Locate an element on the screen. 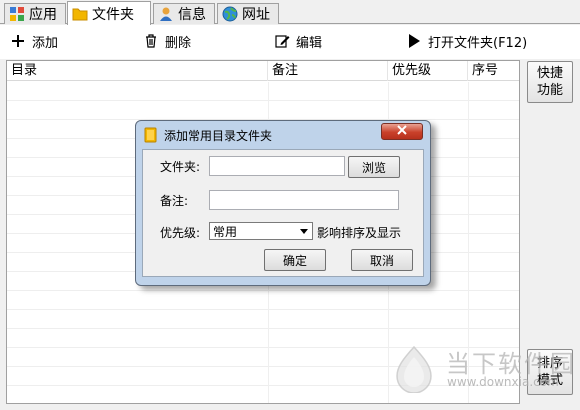 The height and width of the screenshot is (410, 580). add-button: 添加 is located at coordinates (34, 41).